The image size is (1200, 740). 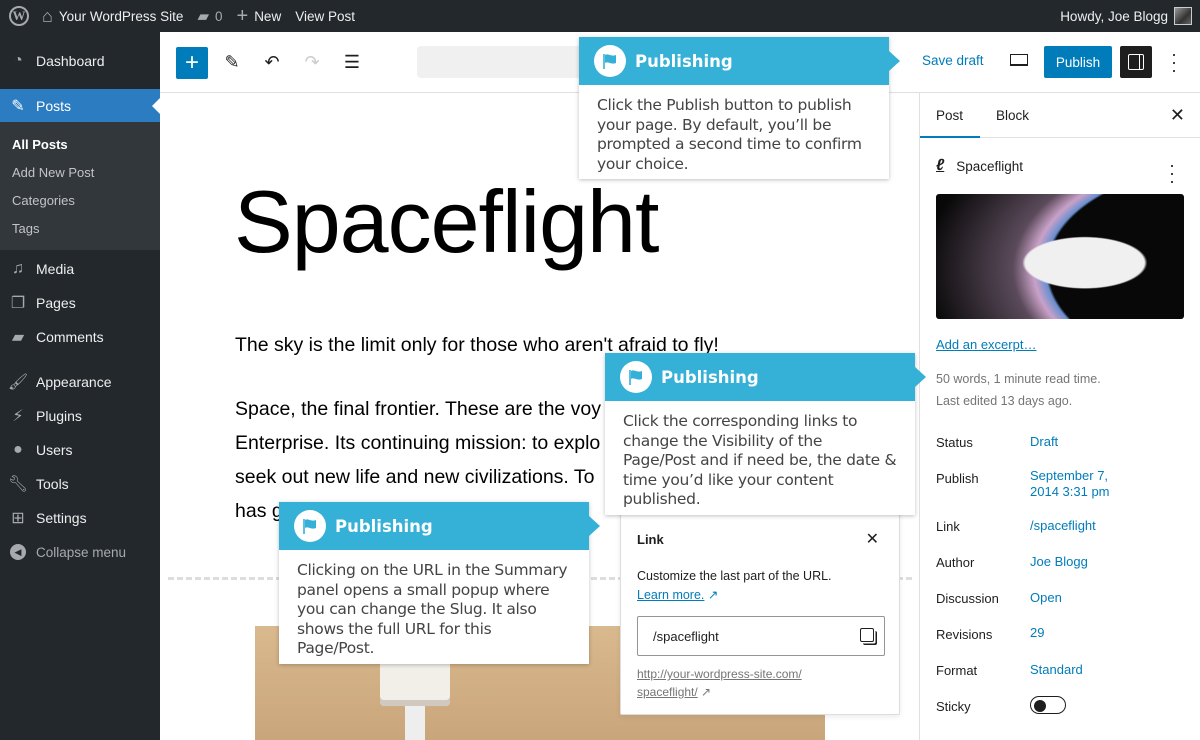 What do you see at coordinates (18, 60) in the screenshot?
I see `dashboard-icon: ◔` at bounding box center [18, 60].